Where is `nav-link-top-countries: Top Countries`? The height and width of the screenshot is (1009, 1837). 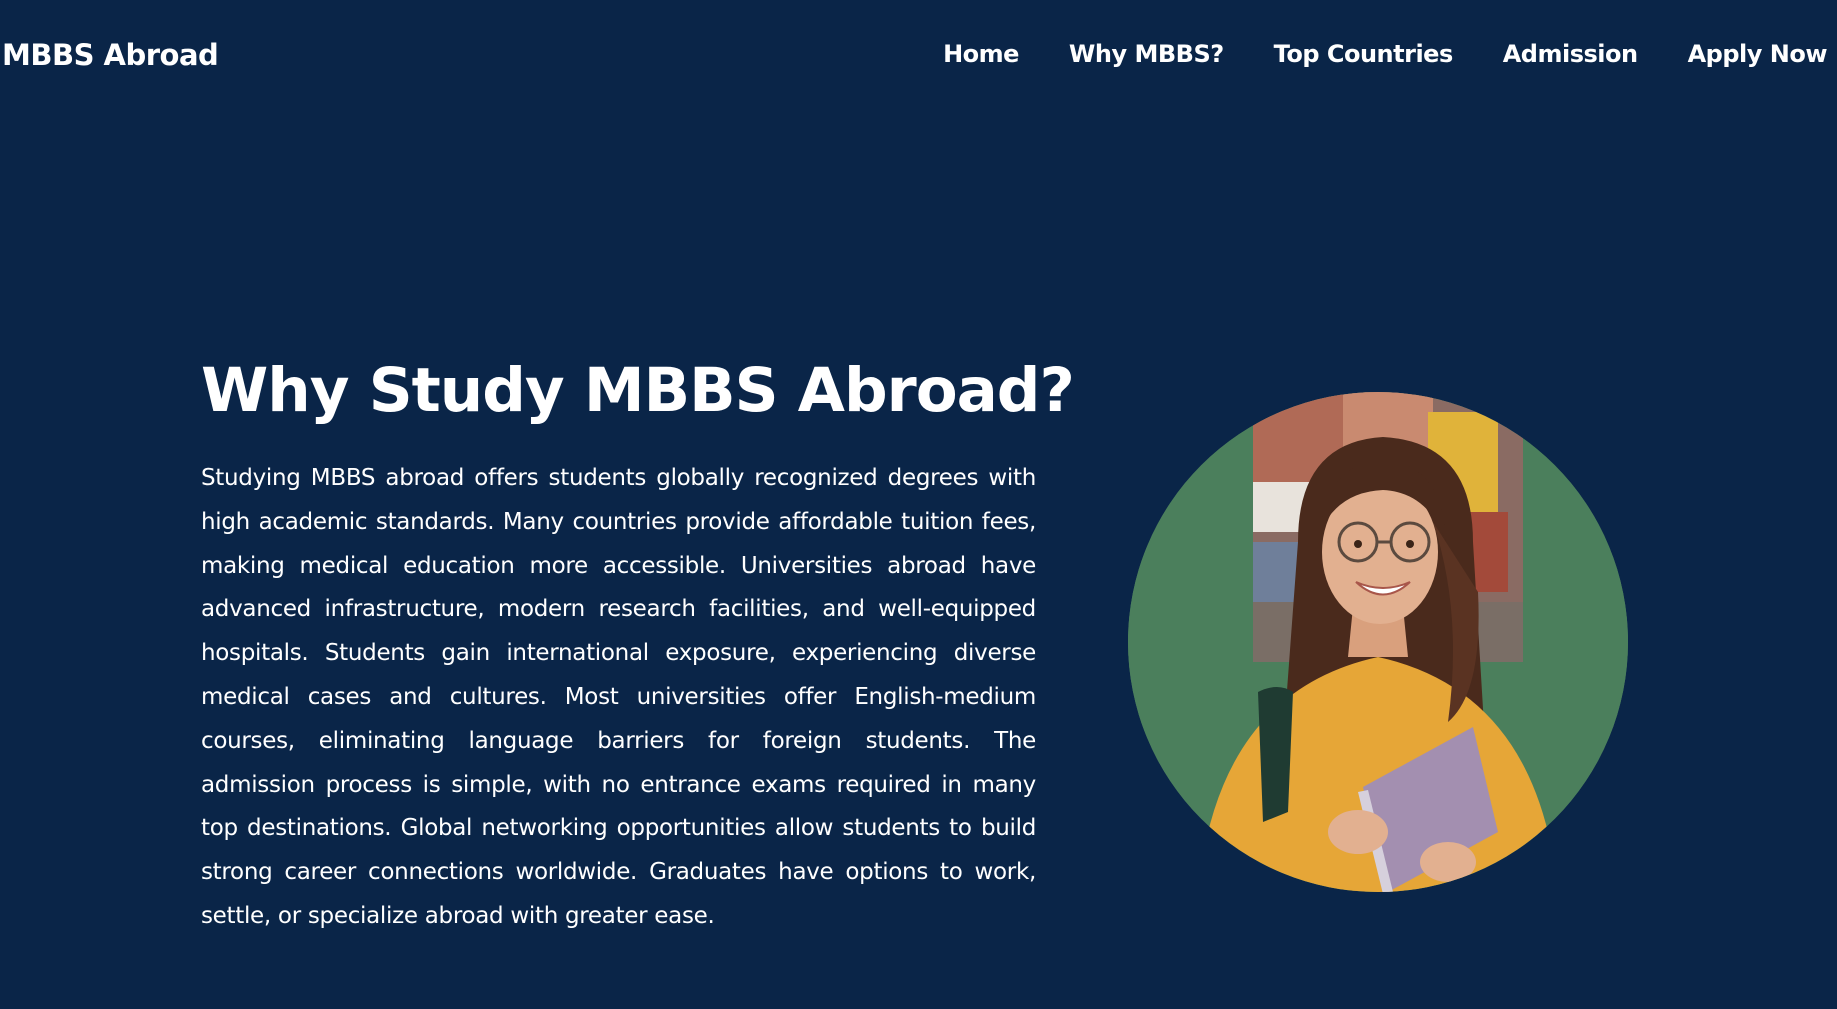
nav-link-top-countries: Top Countries is located at coordinates (1364, 54).